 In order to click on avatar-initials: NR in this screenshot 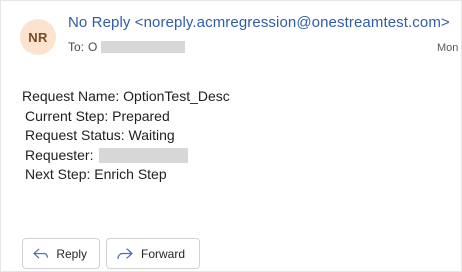, I will do `click(38, 37)`.